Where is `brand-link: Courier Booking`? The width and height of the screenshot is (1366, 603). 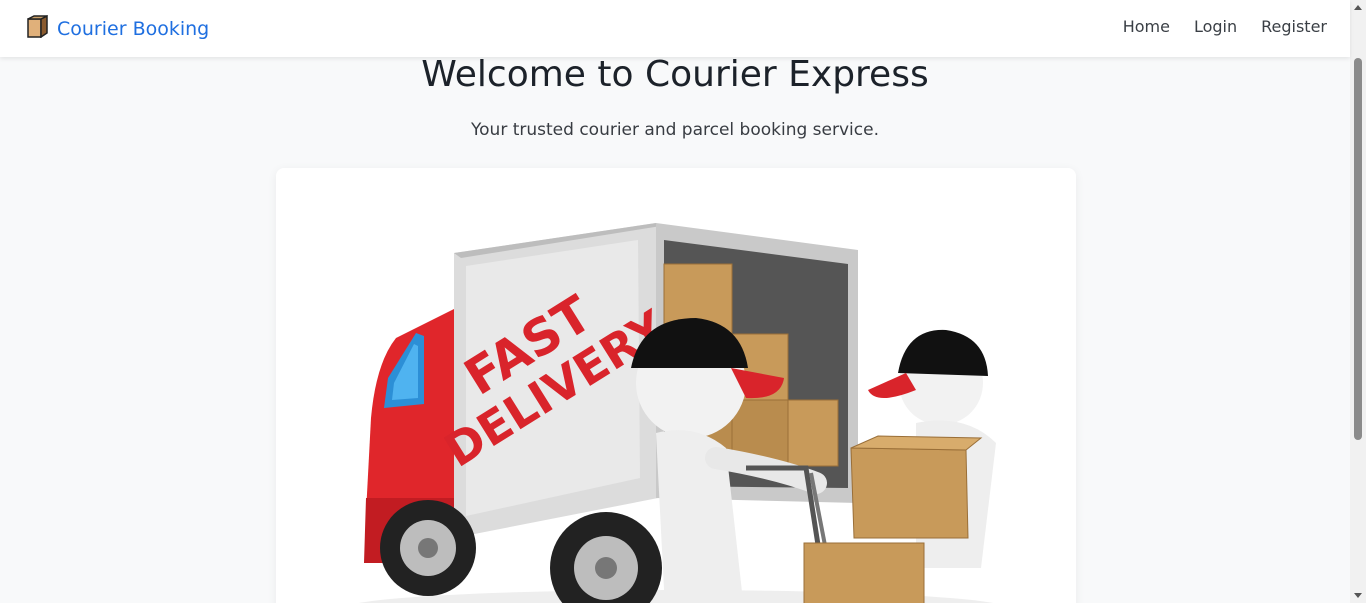 brand-link: Courier Booking is located at coordinates (118, 28).